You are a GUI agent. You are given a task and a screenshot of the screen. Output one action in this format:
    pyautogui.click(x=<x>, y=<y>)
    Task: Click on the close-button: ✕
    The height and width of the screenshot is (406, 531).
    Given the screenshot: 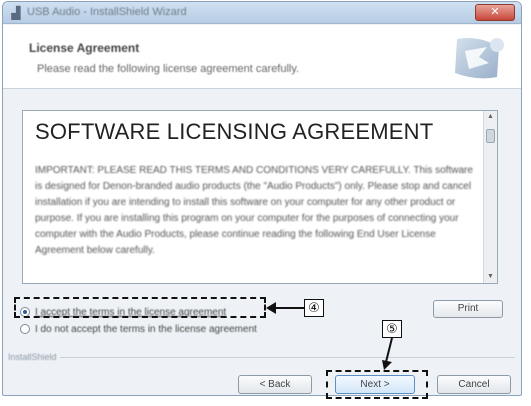 What is the action you would take?
    pyautogui.click(x=495, y=12)
    